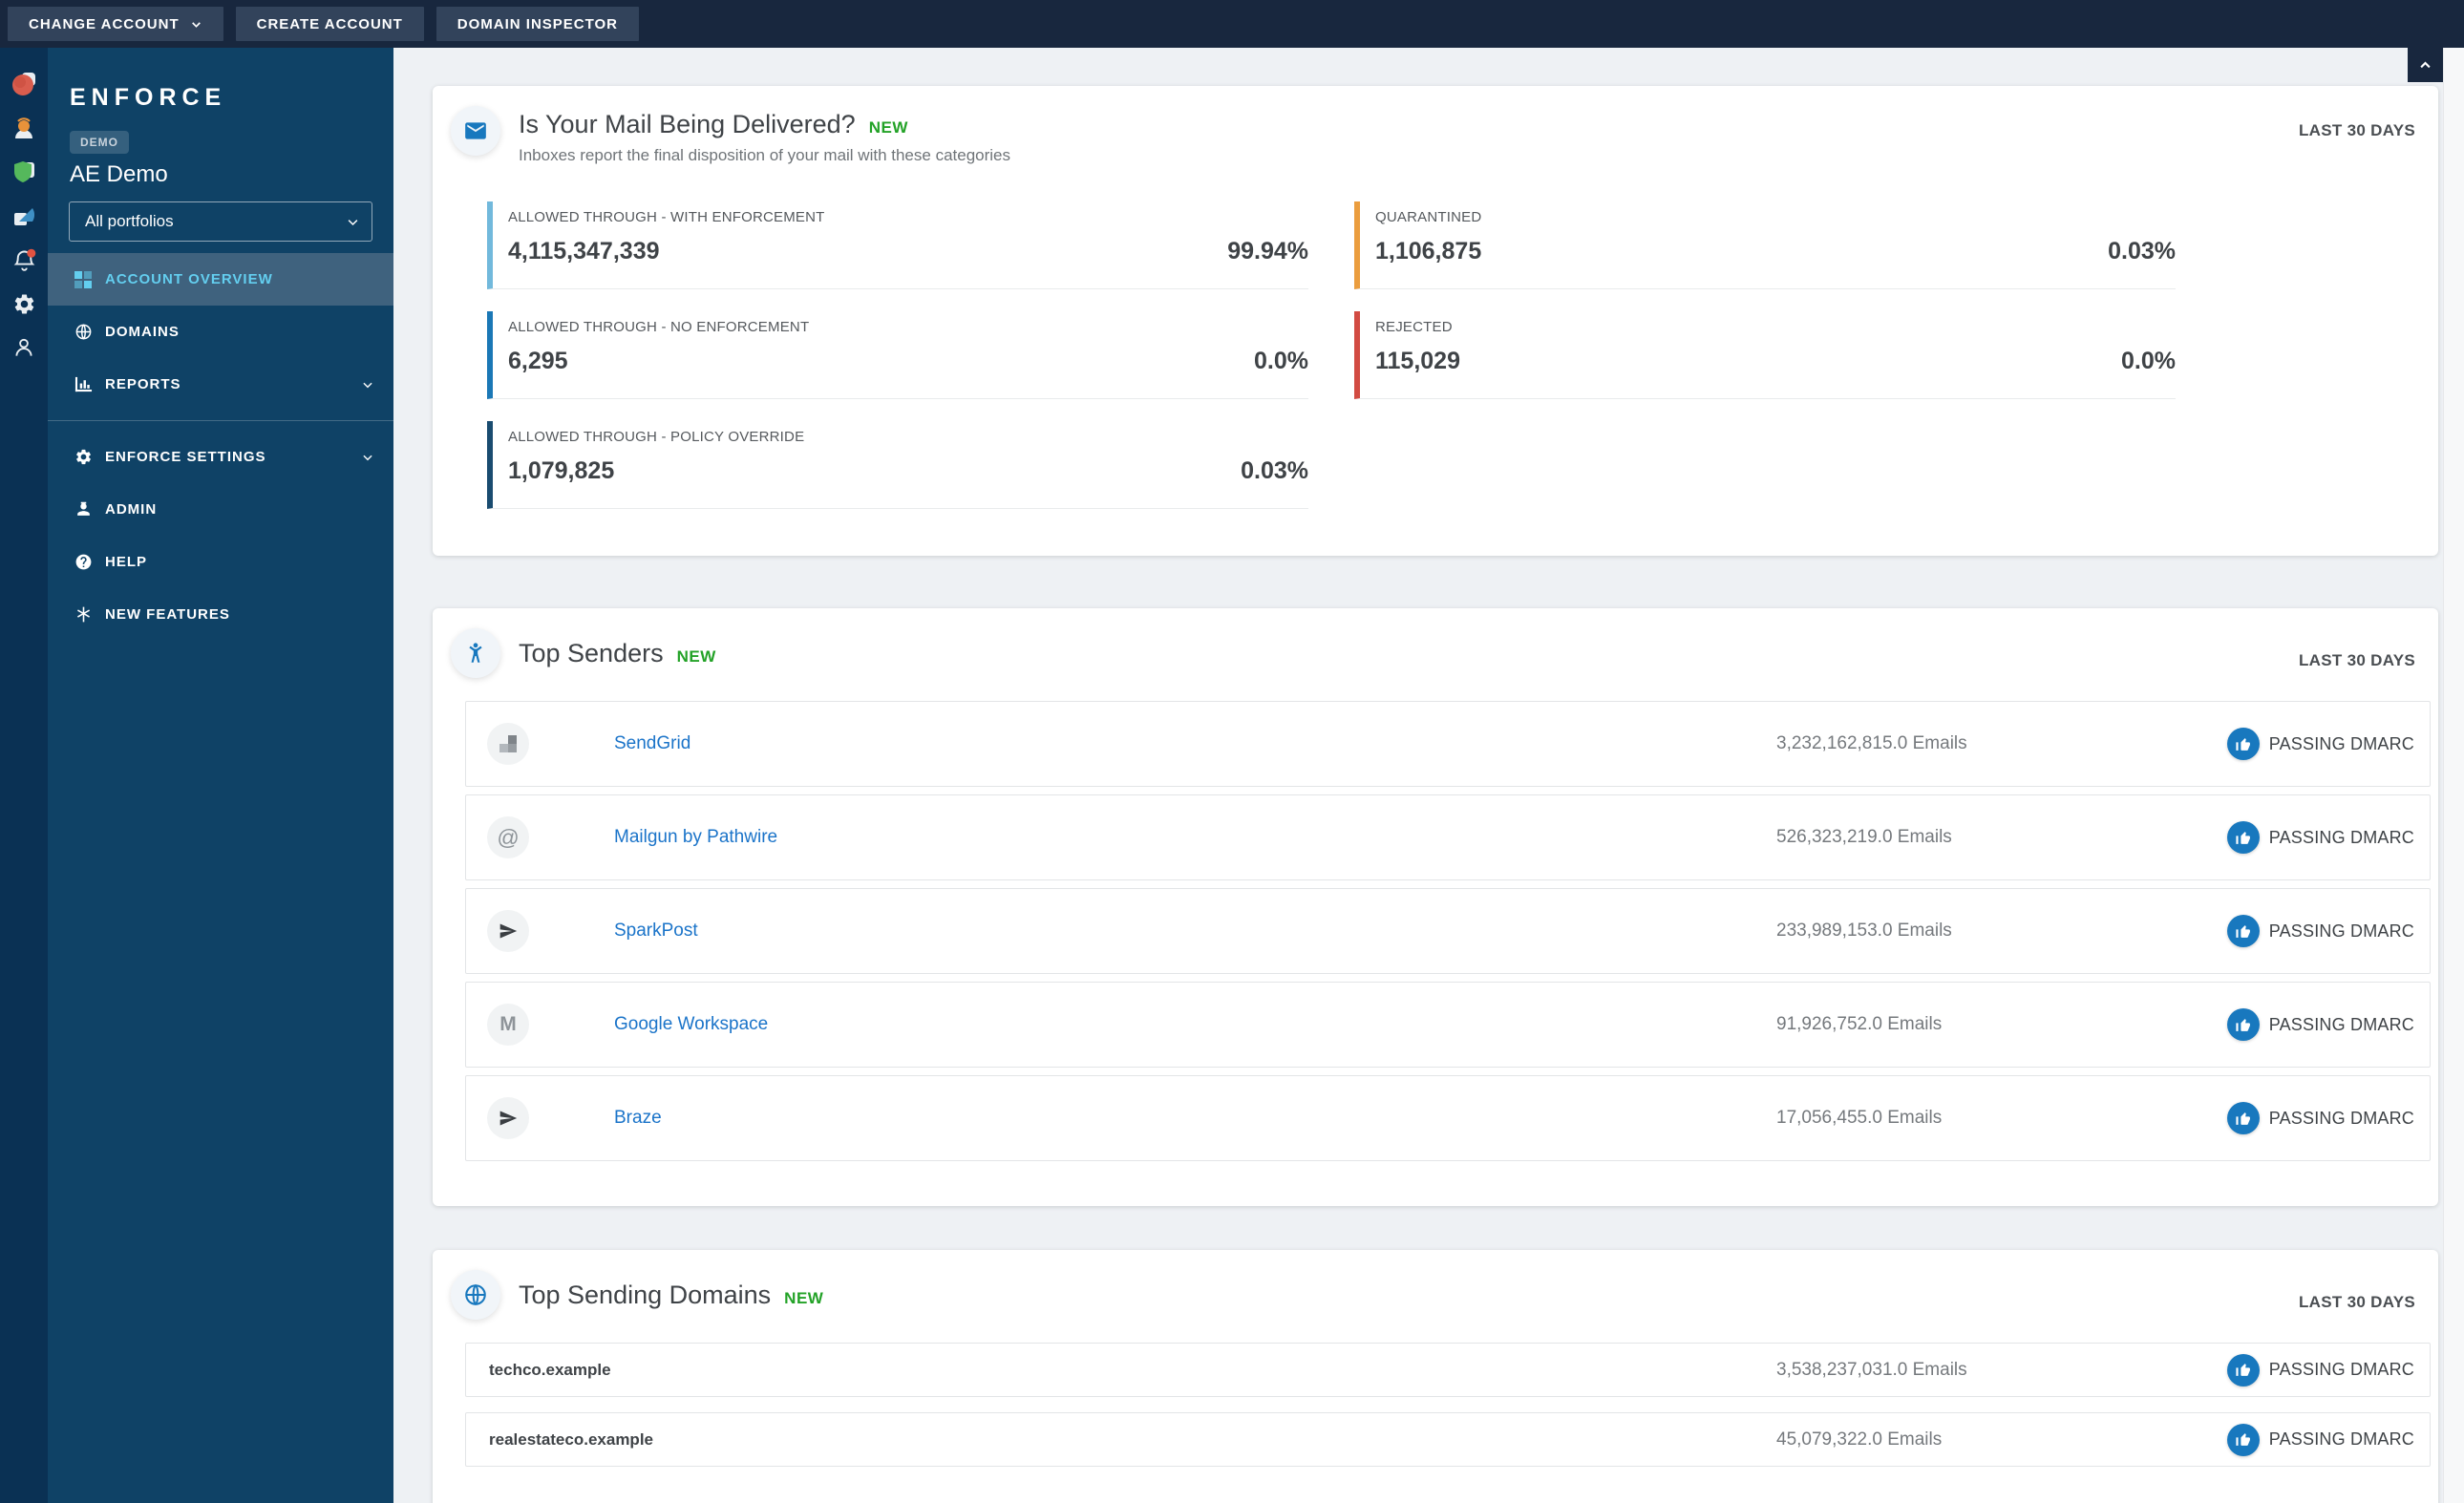 The image size is (2464, 1503). What do you see at coordinates (1428, 251) in the screenshot?
I see `stat-value: 1,106,875` at bounding box center [1428, 251].